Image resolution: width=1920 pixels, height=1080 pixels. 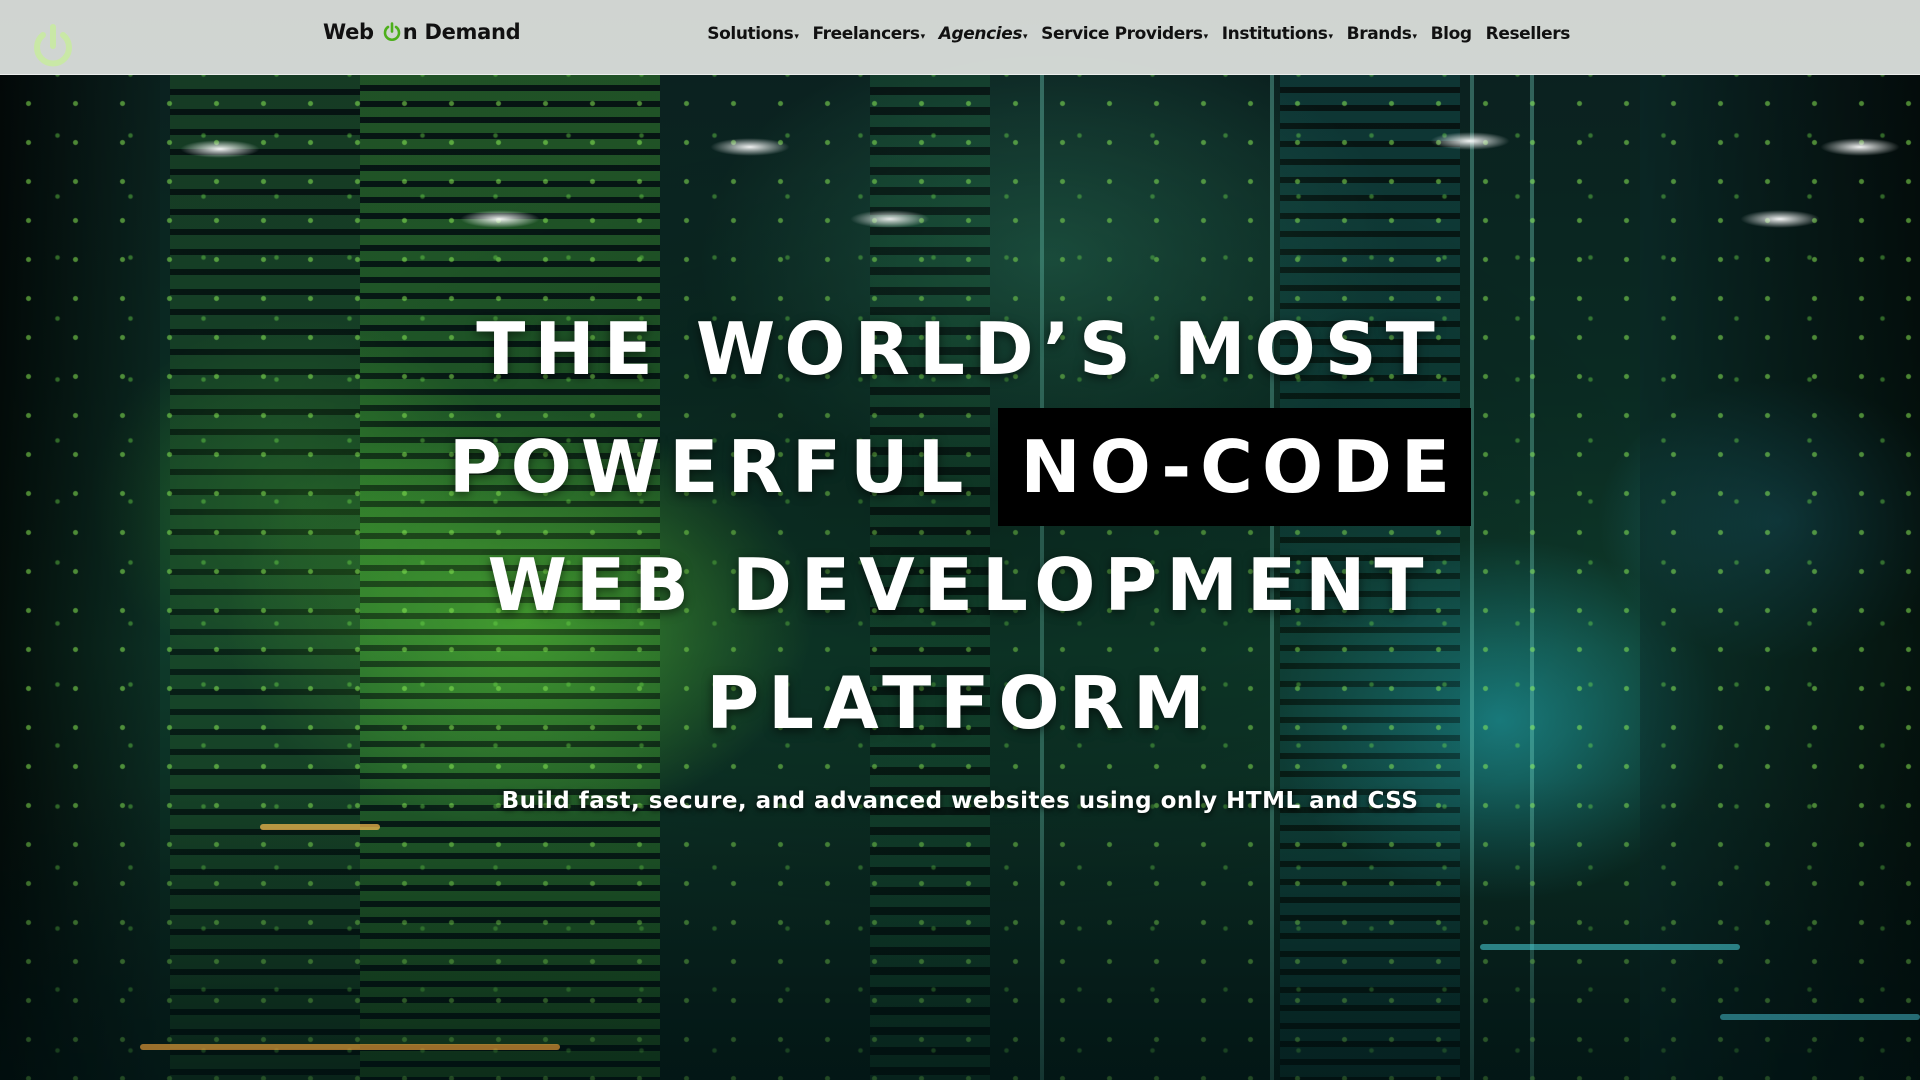 I want to click on logo-text-demand: n Demand, so click(x=461, y=32).